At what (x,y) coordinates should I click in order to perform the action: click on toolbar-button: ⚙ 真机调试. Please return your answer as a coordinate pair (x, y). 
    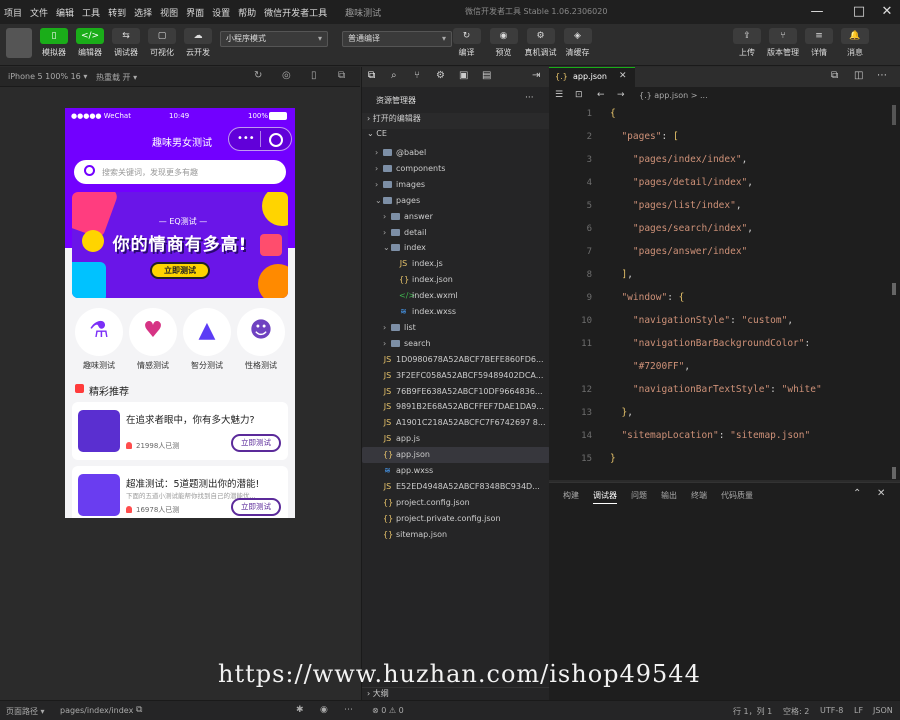
    Looking at the image, I should click on (540, 43).